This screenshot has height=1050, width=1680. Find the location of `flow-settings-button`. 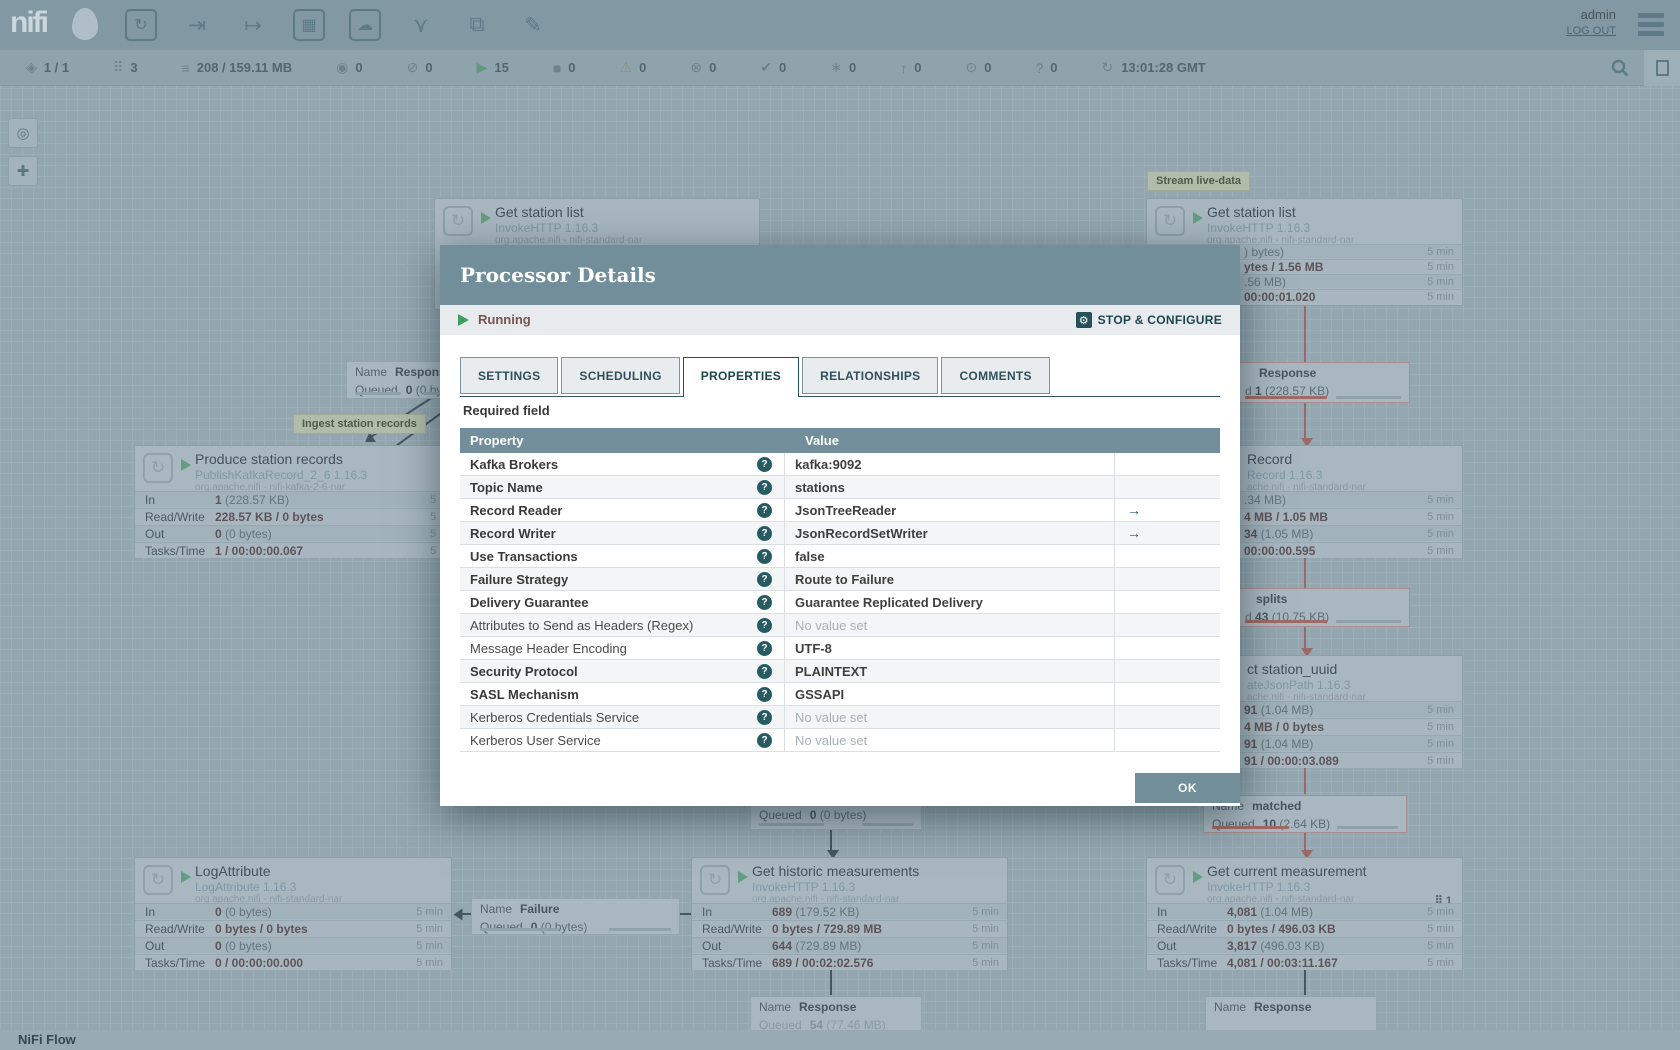

flow-settings-button is located at coordinates (1662, 68).